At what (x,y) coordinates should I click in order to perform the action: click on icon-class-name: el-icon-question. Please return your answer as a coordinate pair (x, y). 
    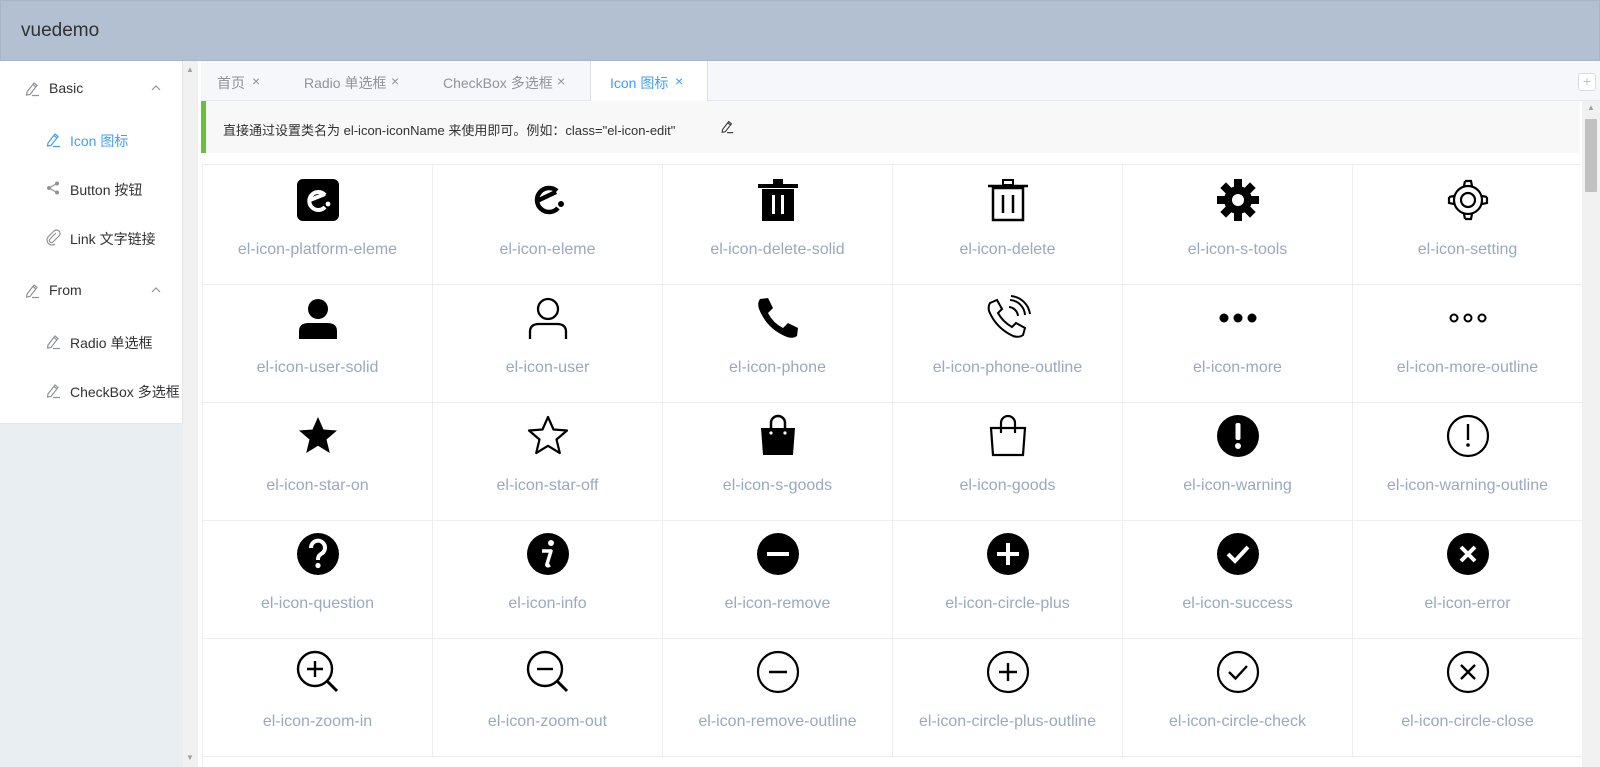
    Looking at the image, I should click on (317, 603).